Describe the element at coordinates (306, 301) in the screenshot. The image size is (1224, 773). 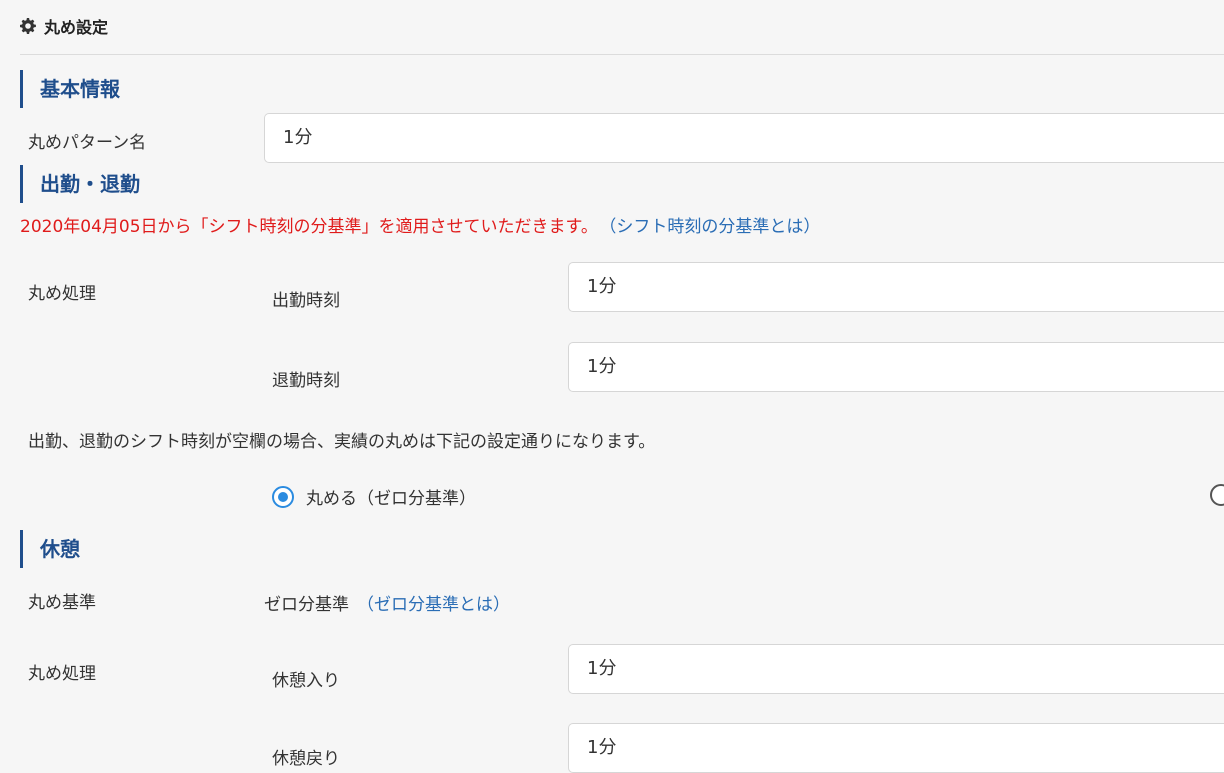
I see `clock-in-label: 出勤時刻` at that location.